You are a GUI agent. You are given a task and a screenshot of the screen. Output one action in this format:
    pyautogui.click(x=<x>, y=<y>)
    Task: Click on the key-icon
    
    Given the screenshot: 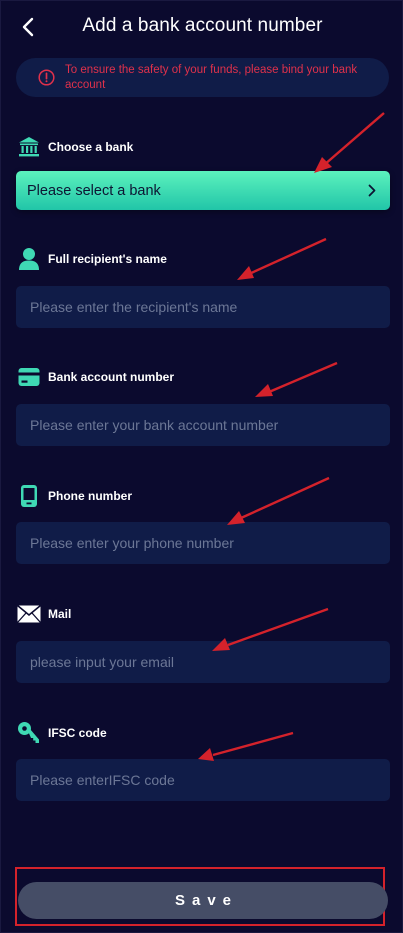 What is the action you would take?
    pyautogui.click(x=29, y=733)
    